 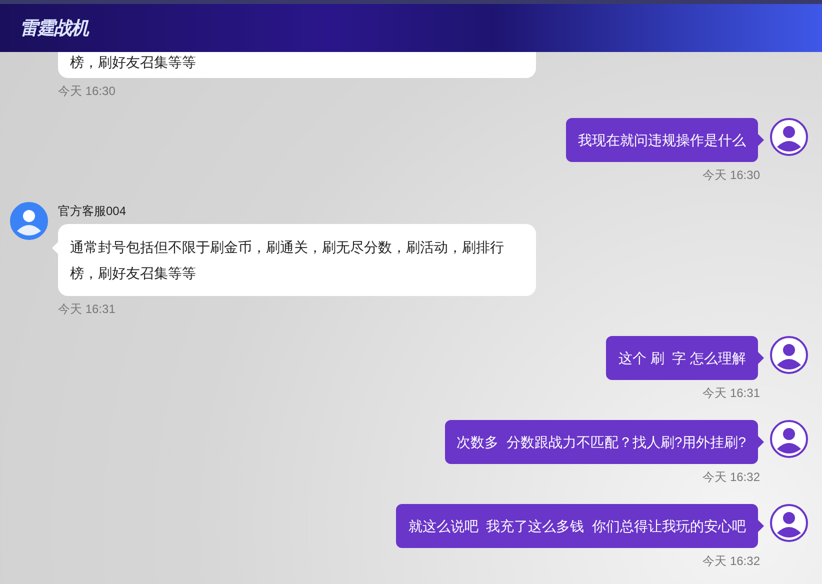 What do you see at coordinates (54, 28) in the screenshot?
I see `game-logo: 雷霆战机` at bounding box center [54, 28].